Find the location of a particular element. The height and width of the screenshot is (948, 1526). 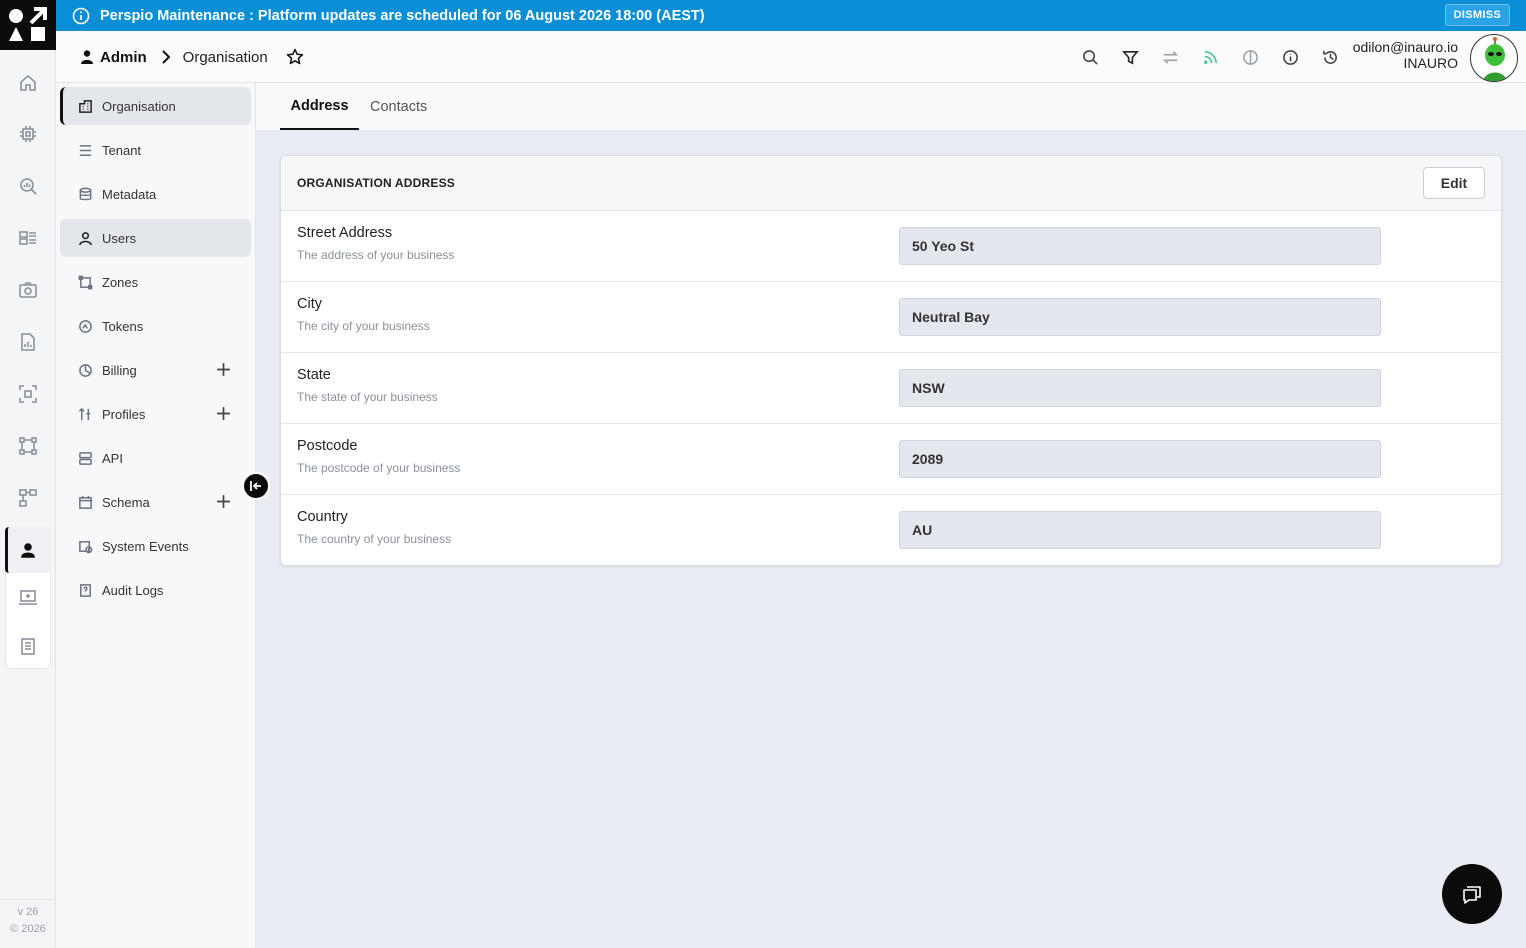

alien-avatar-icon is located at coordinates (1495, 59).